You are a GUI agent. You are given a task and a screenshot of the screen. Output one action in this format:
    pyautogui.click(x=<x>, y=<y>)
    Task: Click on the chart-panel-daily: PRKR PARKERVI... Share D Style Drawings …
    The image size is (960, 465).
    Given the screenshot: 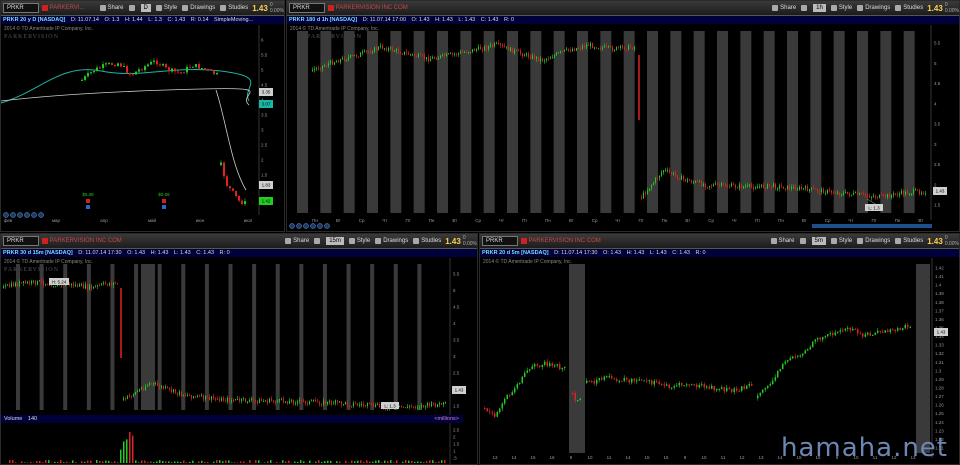 What is the action you would take?
    pyautogui.click(x=142, y=116)
    